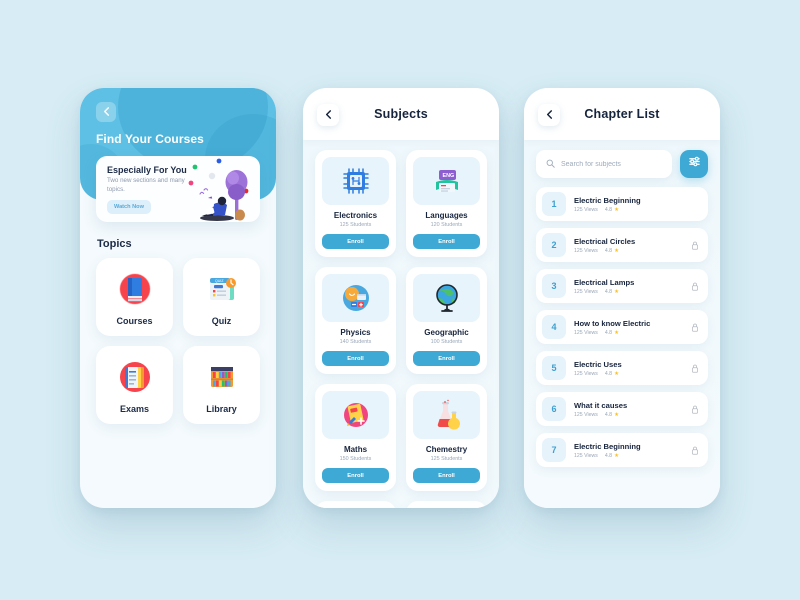  What do you see at coordinates (446, 449) in the screenshot?
I see `subject-name: Chemestry` at bounding box center [446, 449].